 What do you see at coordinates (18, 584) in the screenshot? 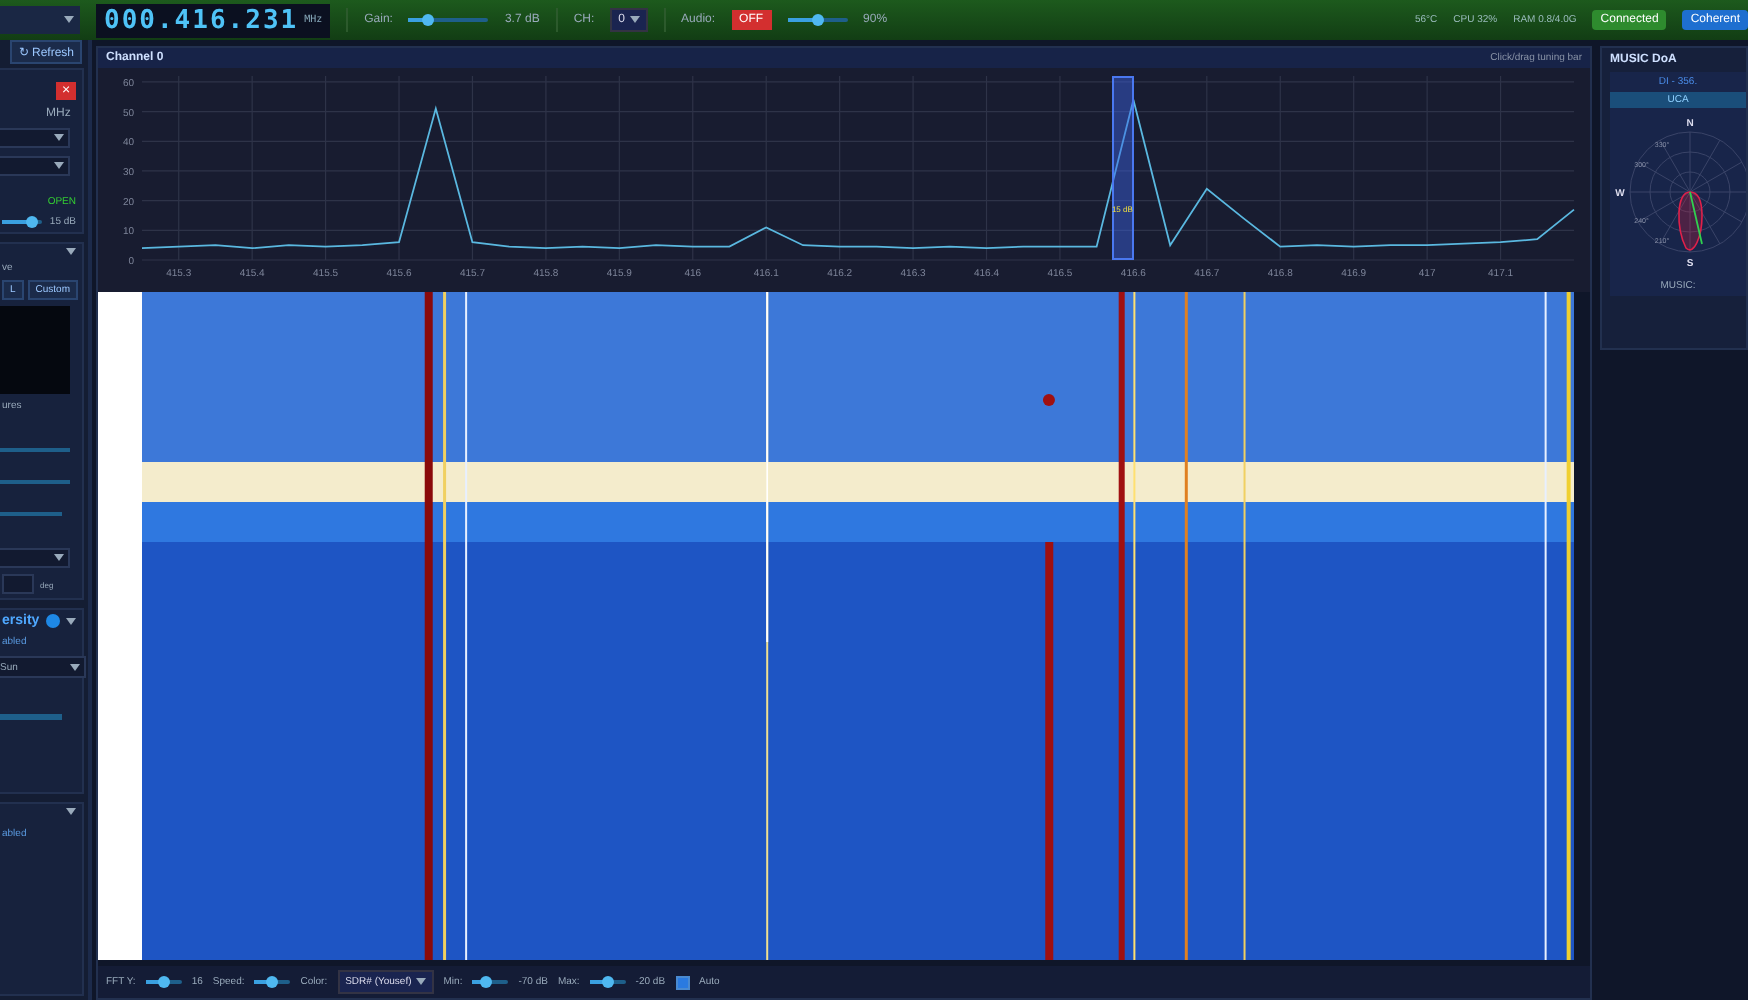
I see `angle-field` at bounding box center [18, 584].